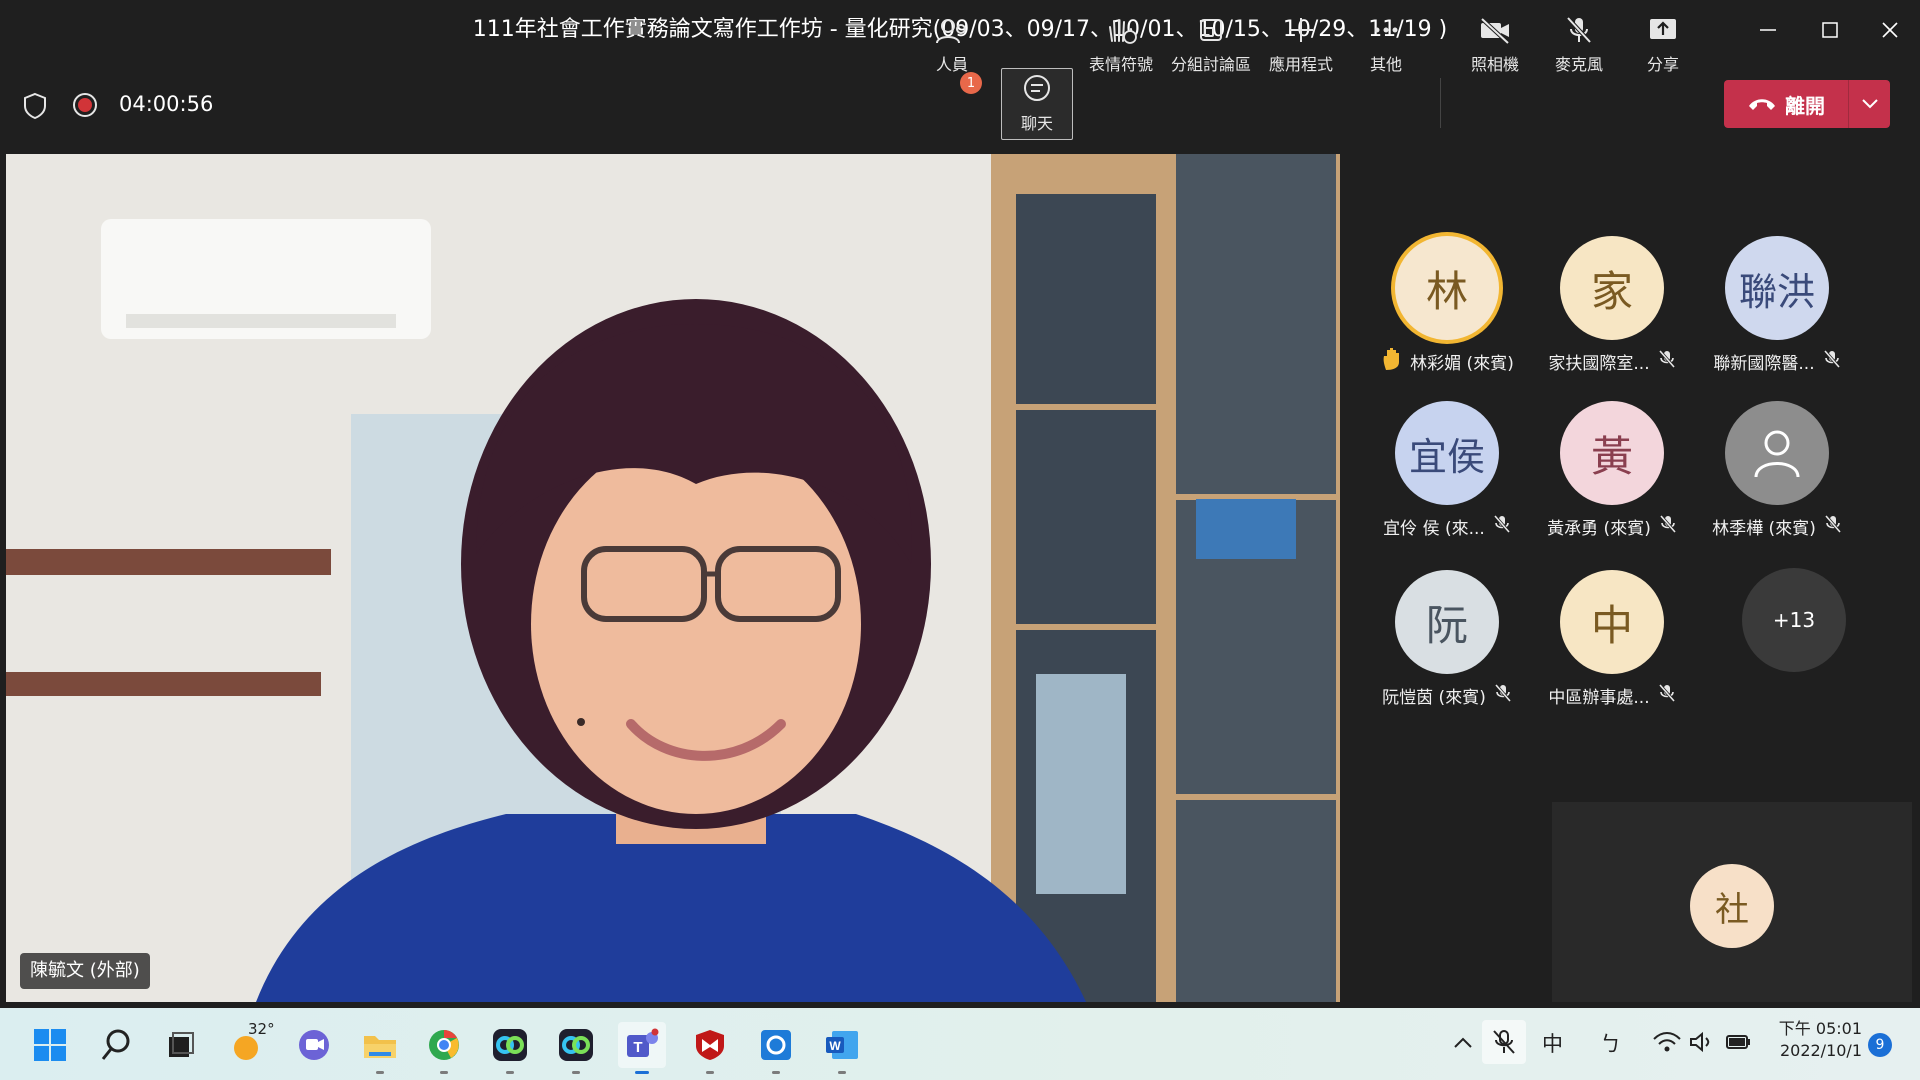  Describe the element at coordinates (1504, 1042) in the screenshot. I see `tray-mic-muted` at that location.